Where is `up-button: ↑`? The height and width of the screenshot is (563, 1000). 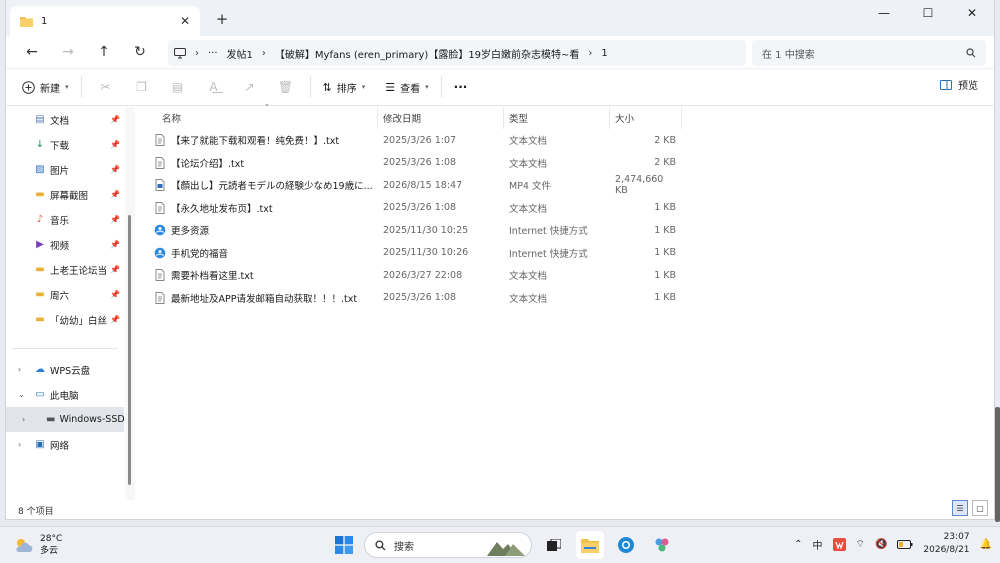 up-button: ↑ is located at coordinates (104, 52).